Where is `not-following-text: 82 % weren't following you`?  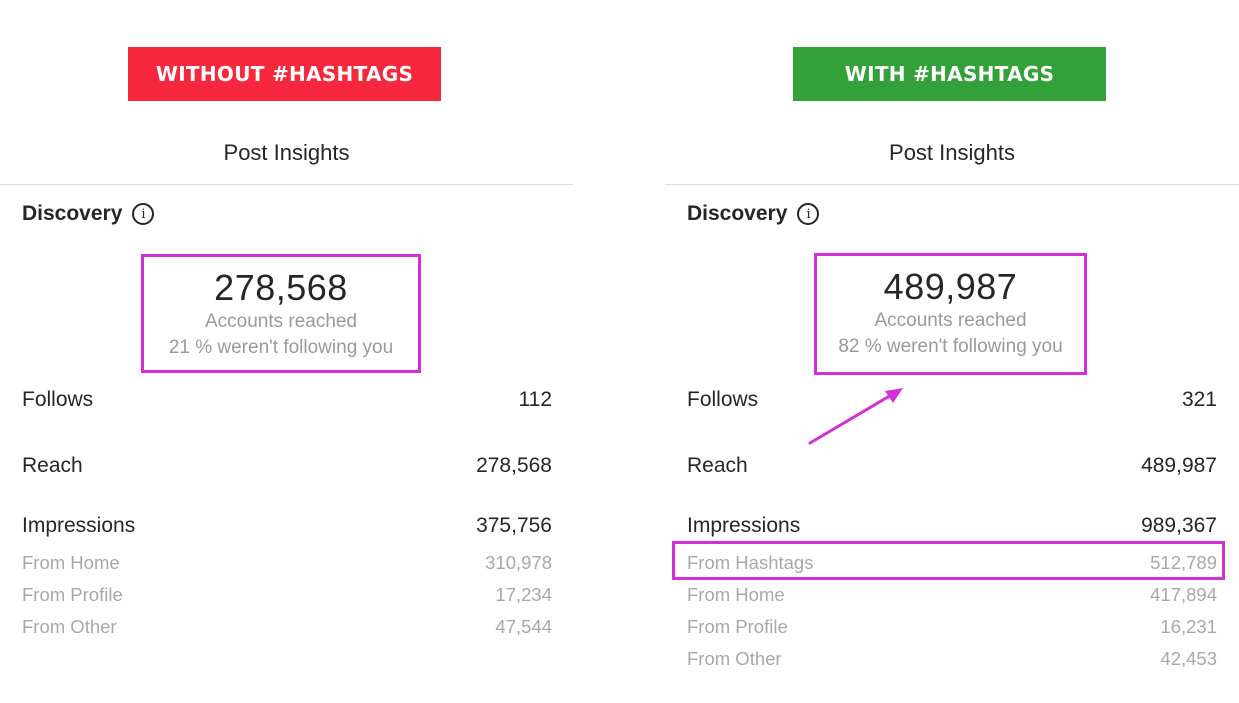
not-following-text: 82 % weren't following you is located at coordinates (950, 346).